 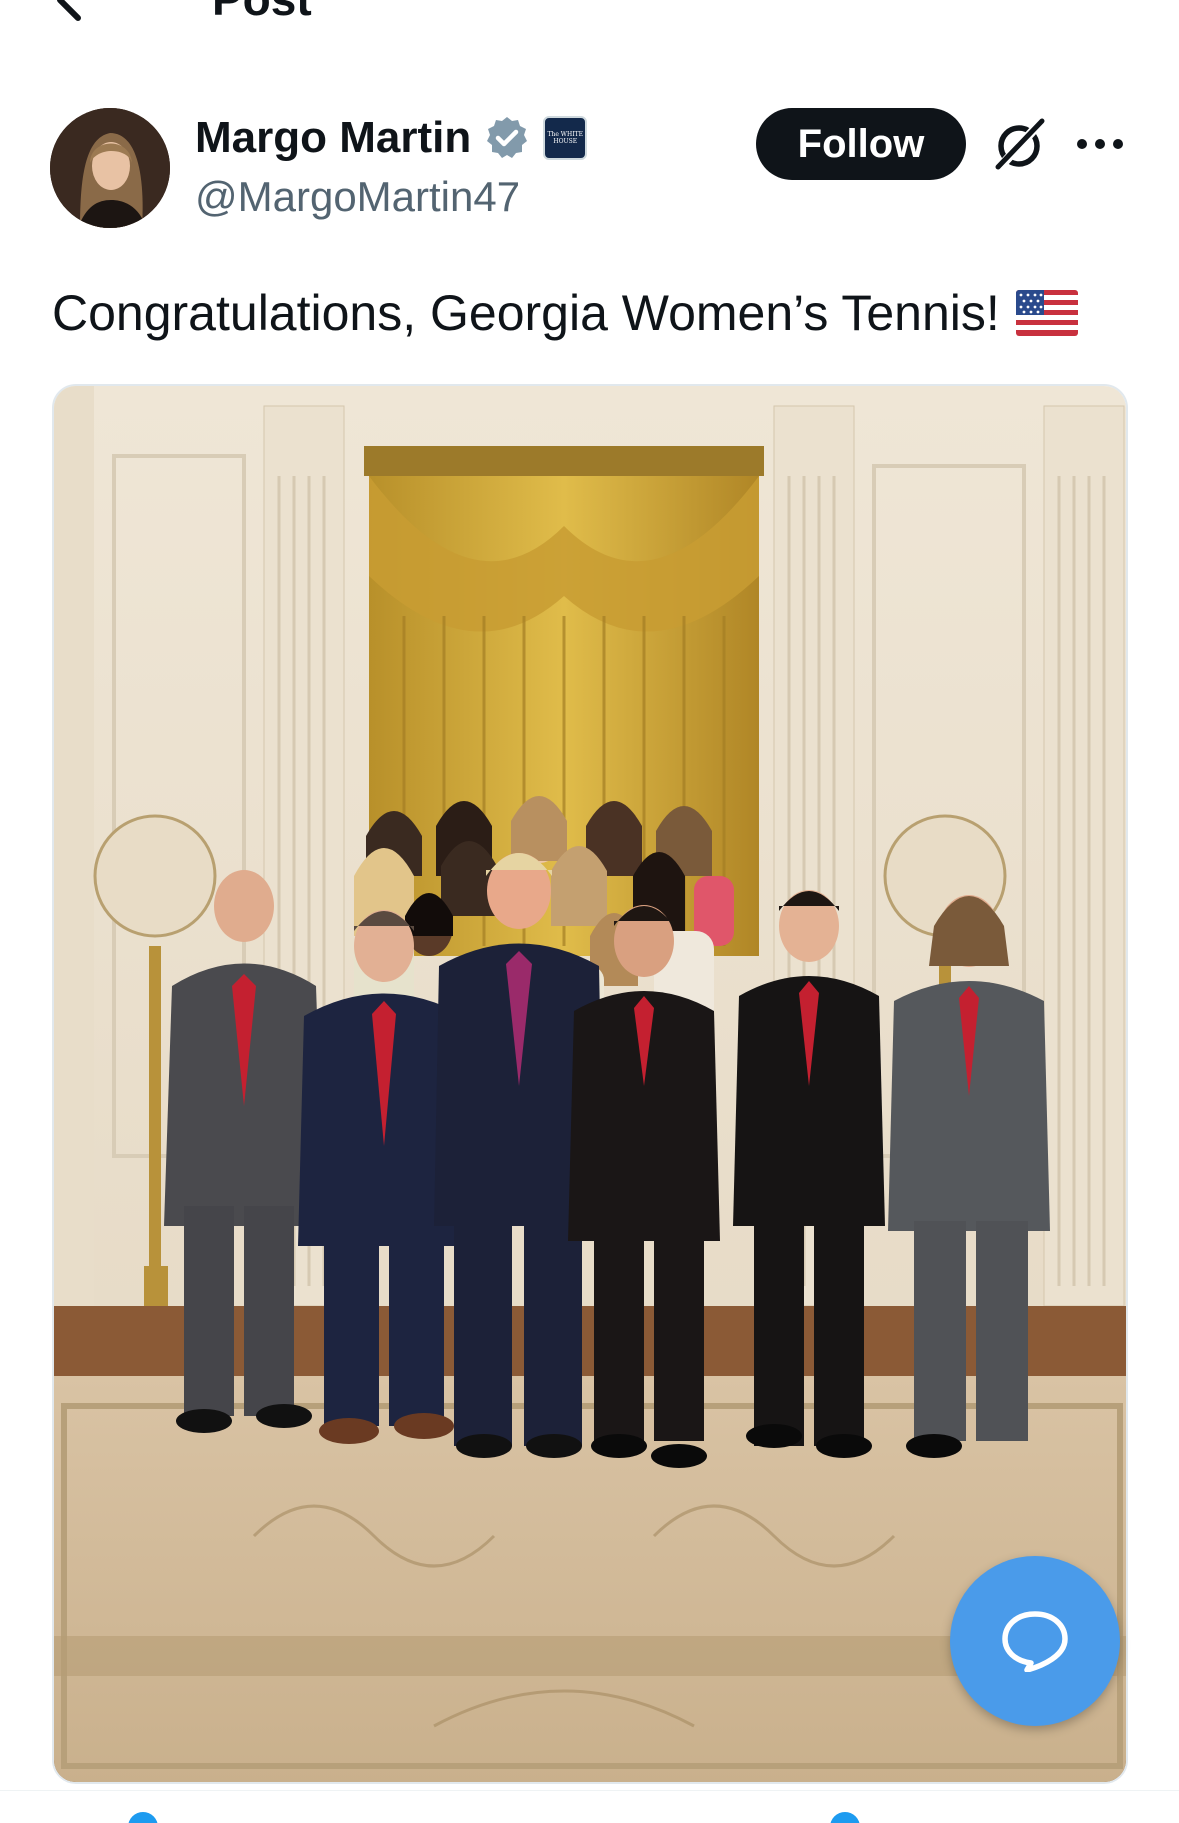 I want to click on back-arrow-icon, so click(x=71, y=12).